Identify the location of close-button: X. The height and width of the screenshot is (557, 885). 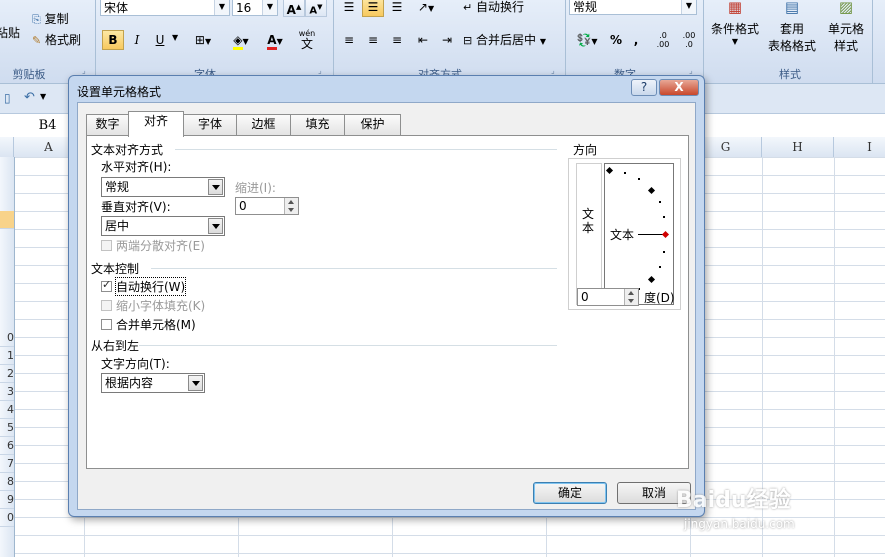
(679, 87).